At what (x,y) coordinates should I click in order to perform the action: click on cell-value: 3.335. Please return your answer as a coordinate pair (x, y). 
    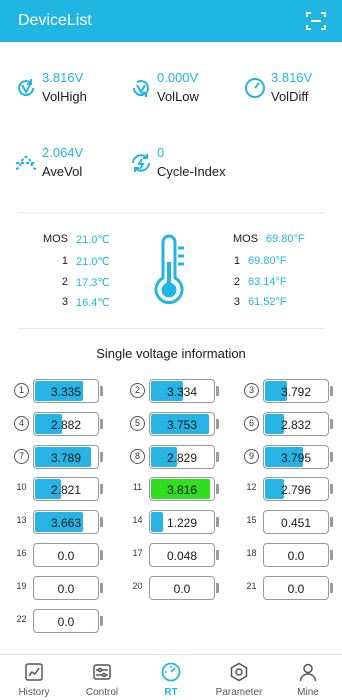
    Looking at the image, I should click on (66, 392).